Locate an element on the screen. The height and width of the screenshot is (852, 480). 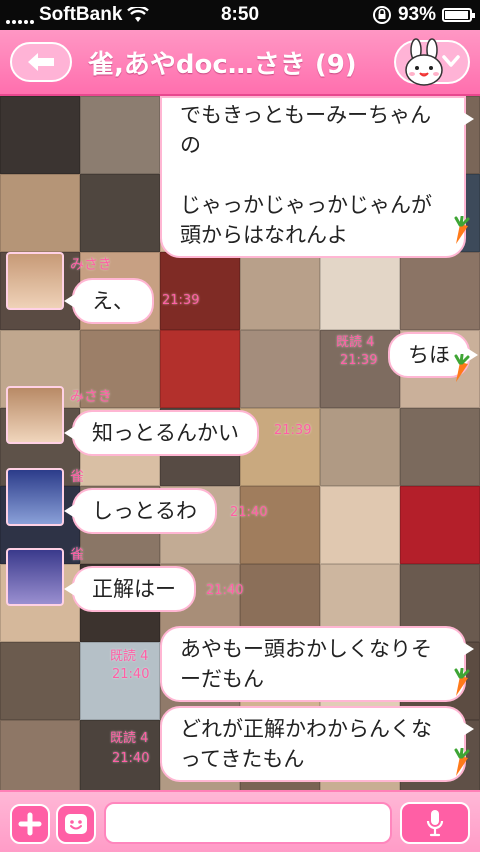
message-bubble-incoming: 知っとるんかい is located at coordinates (161, 433).